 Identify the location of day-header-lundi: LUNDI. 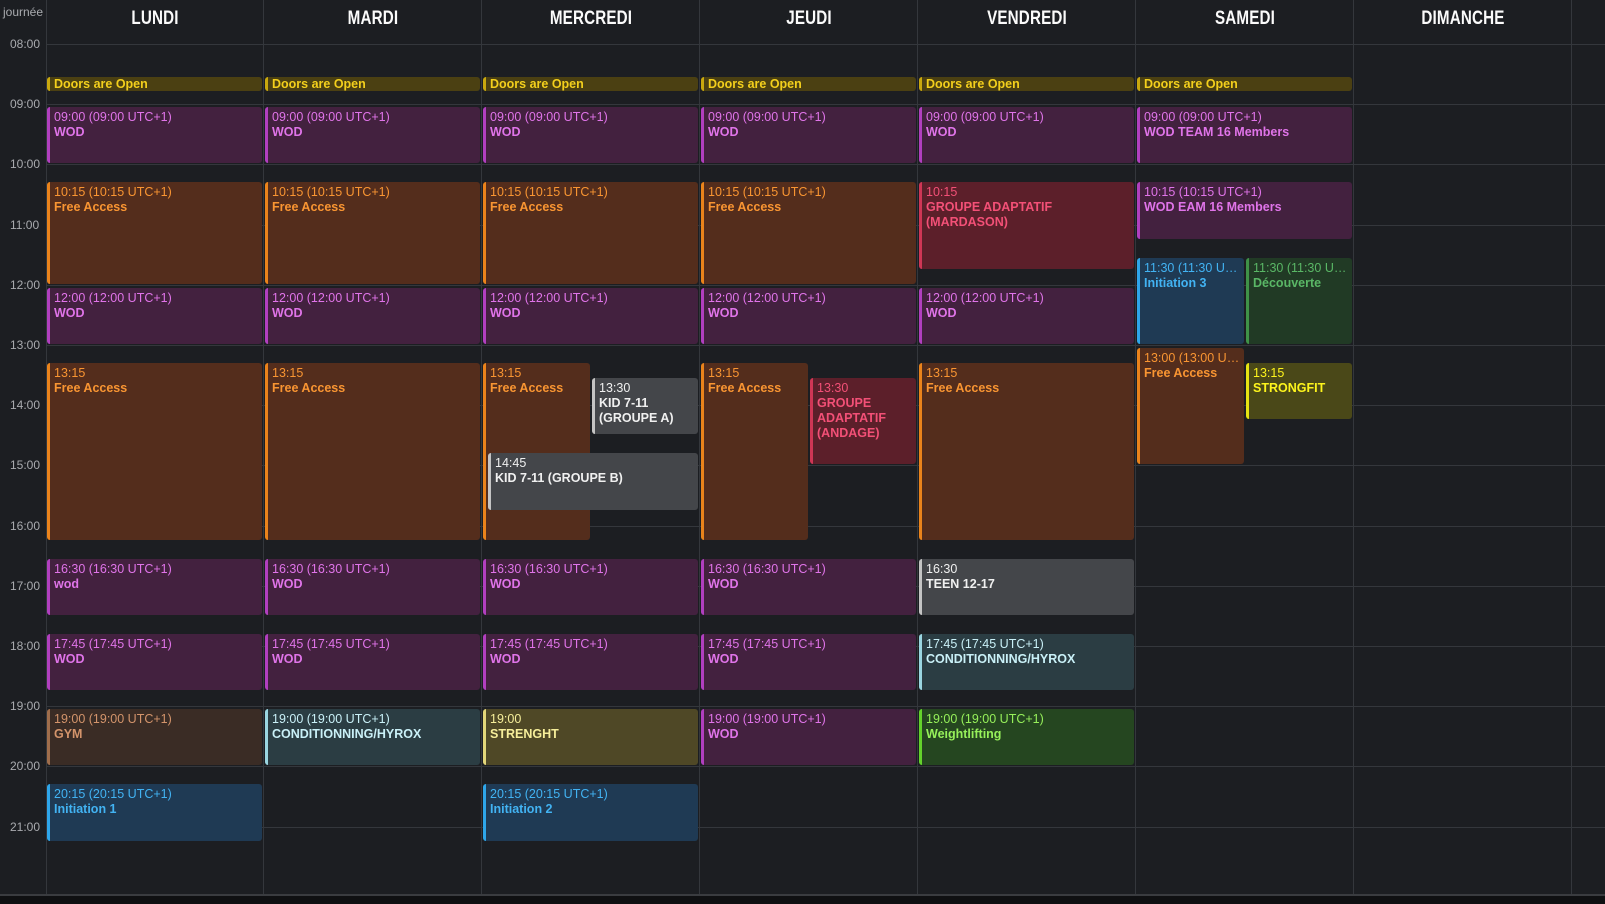
(155, 19).